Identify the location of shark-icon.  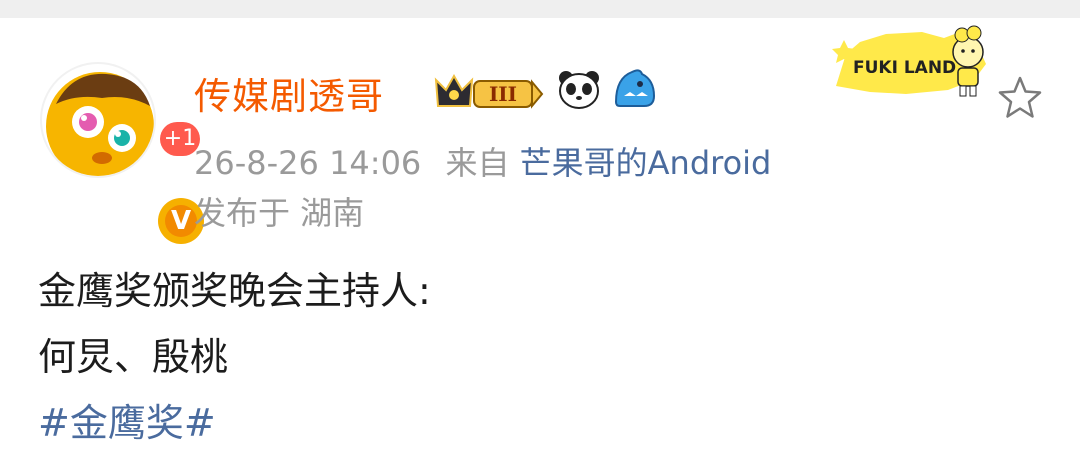
(634, 90).